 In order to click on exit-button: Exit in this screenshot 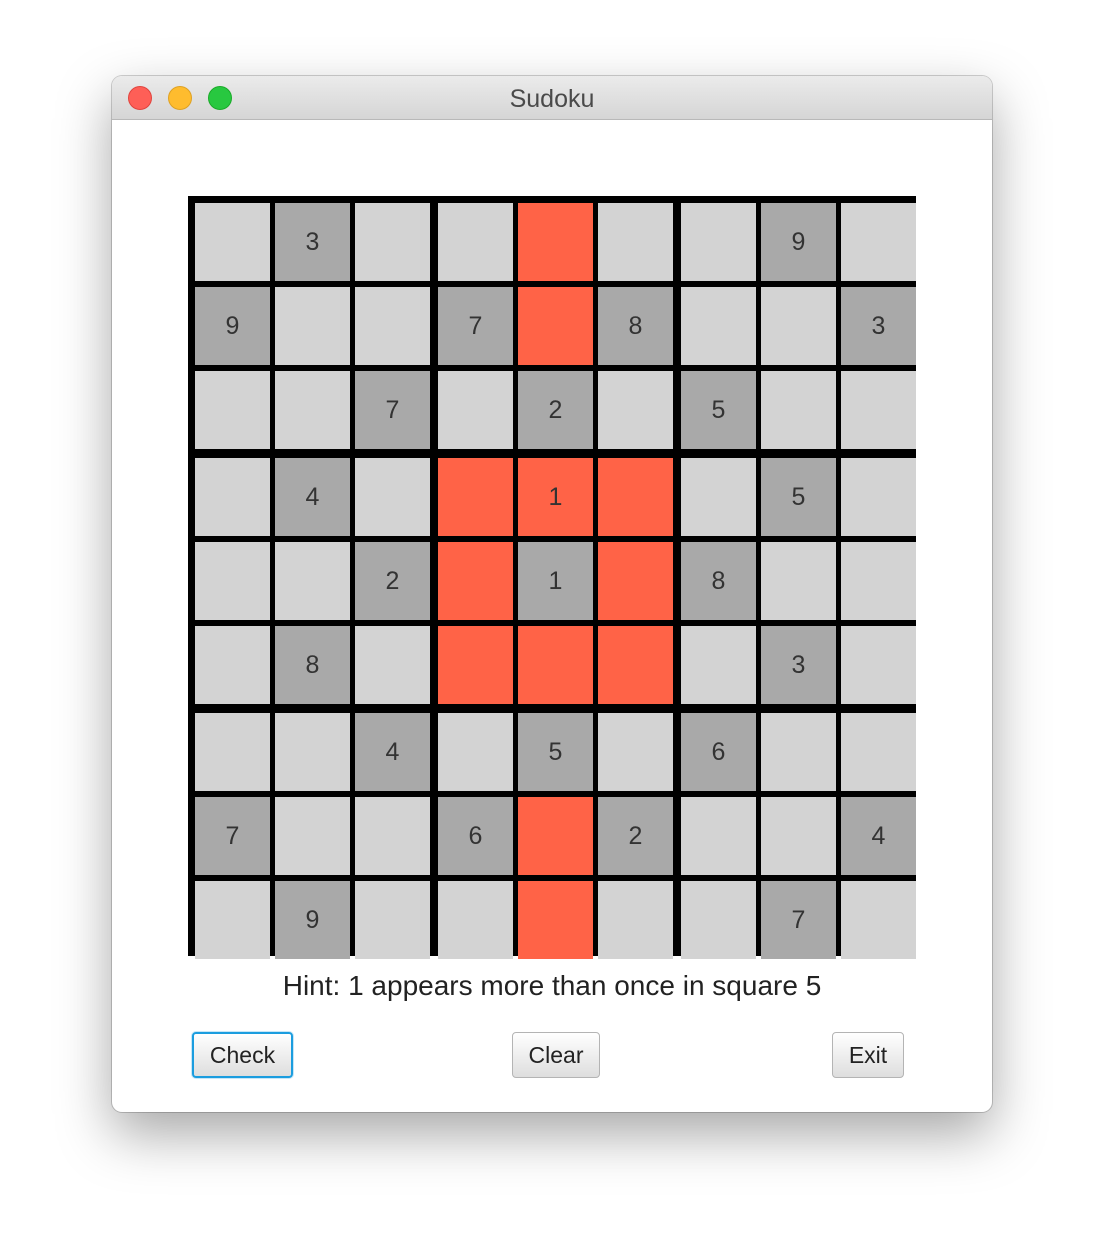, I will do `click(868, 1055)`.